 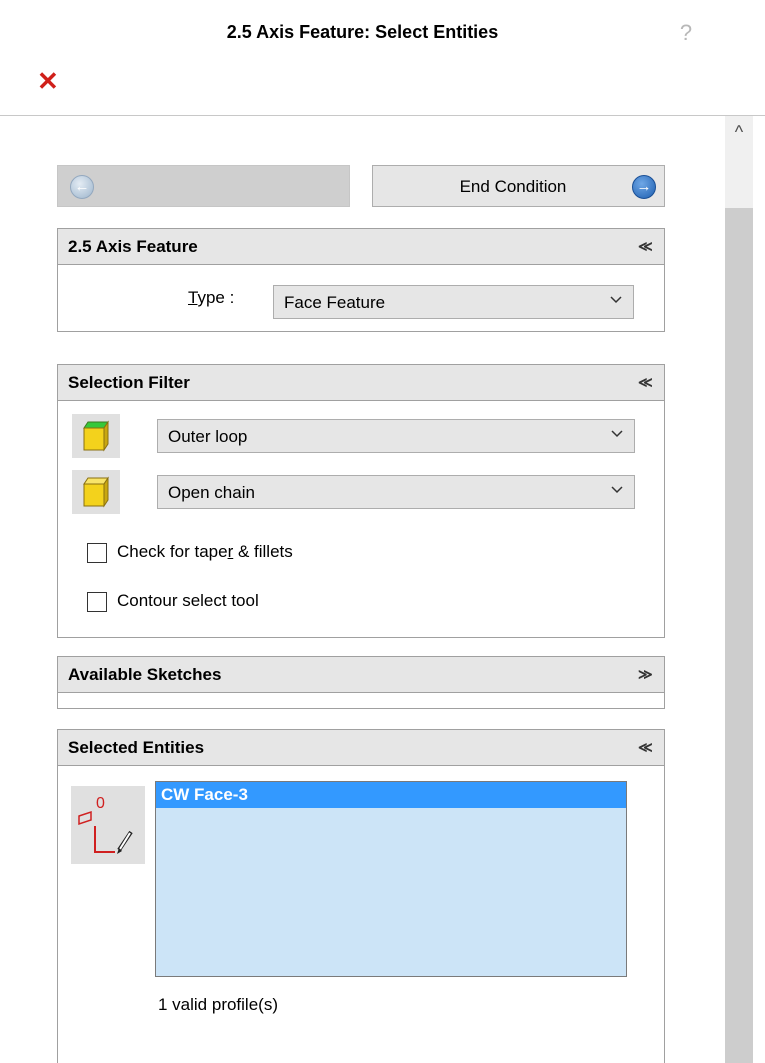 I want to click on cube-yellow-icon, so click(x=96, y=492).